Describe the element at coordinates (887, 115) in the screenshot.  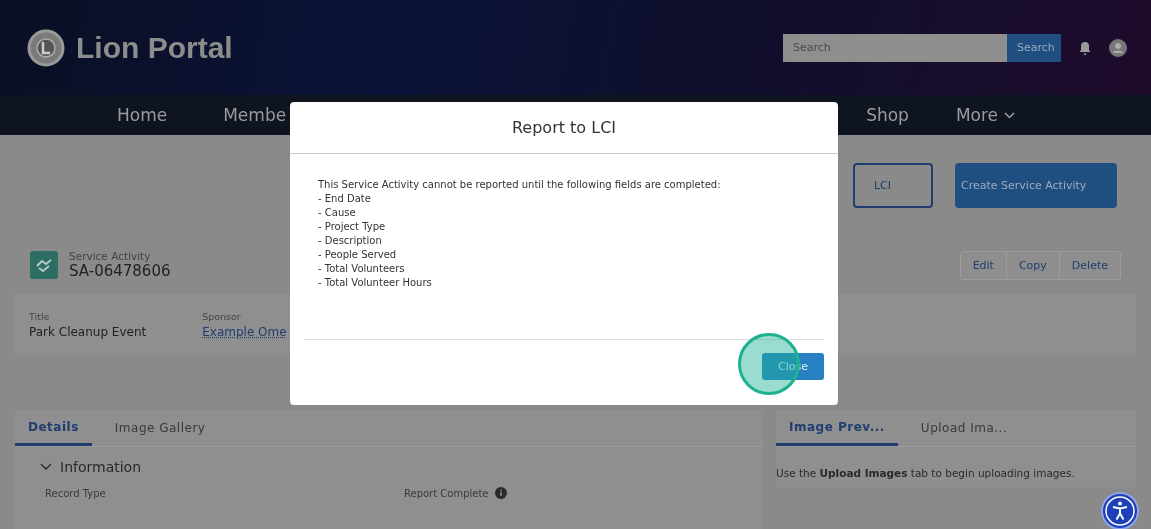
I see `nav-link: Shop` at that location.